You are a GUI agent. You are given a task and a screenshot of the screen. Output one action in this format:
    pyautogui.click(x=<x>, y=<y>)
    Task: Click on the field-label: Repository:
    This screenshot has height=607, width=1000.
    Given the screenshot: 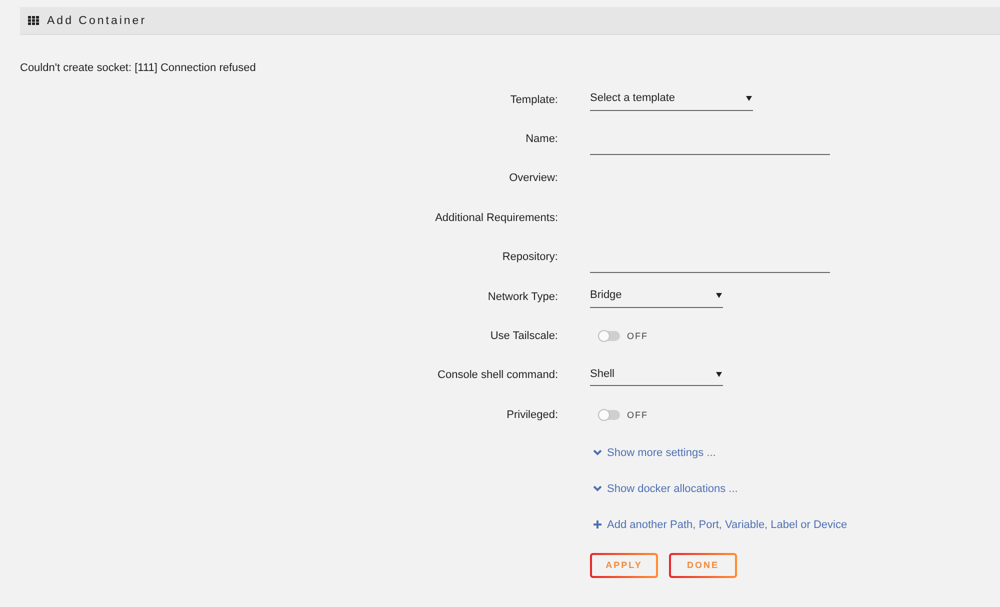 What is the action you would take?
    pyautogui.click(x=530, y=257)
    